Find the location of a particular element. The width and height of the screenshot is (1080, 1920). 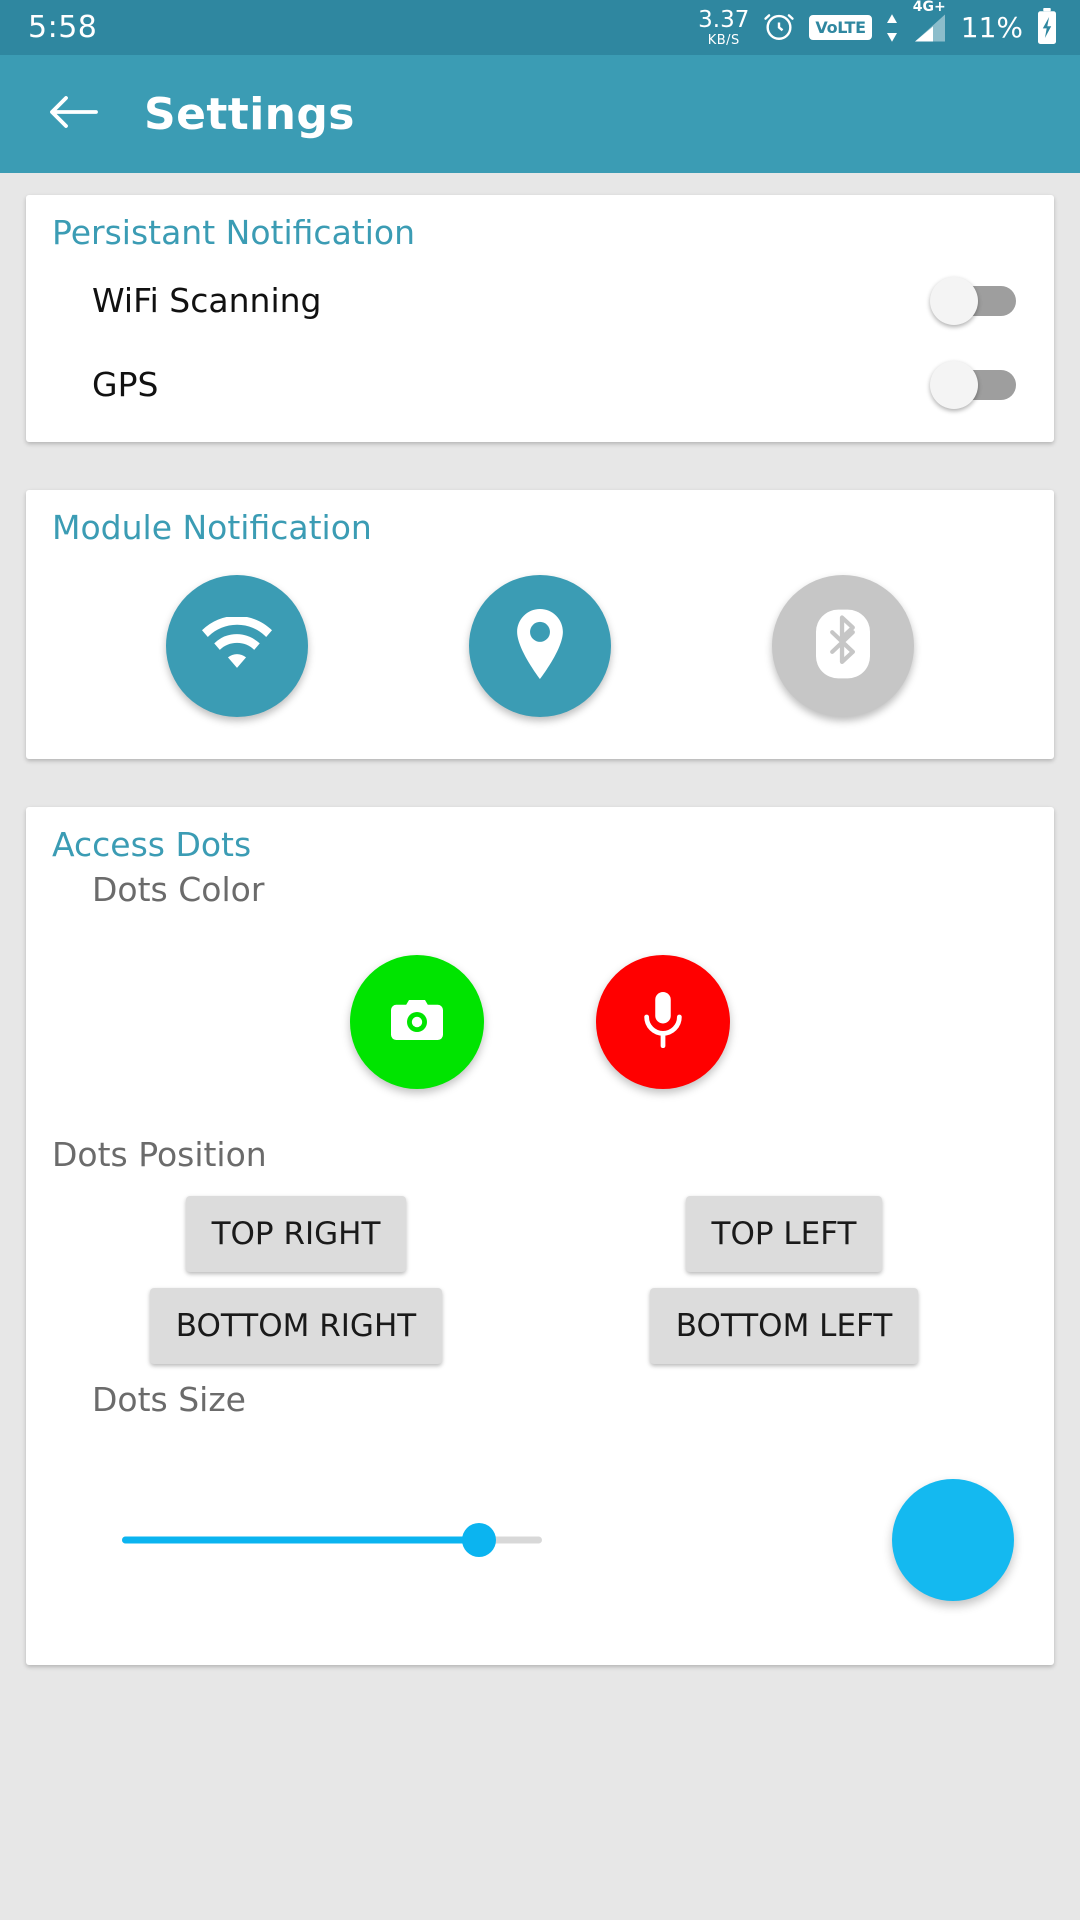

position-top-right-button: TOP RIGHT is located at coordinates (296, 1234).